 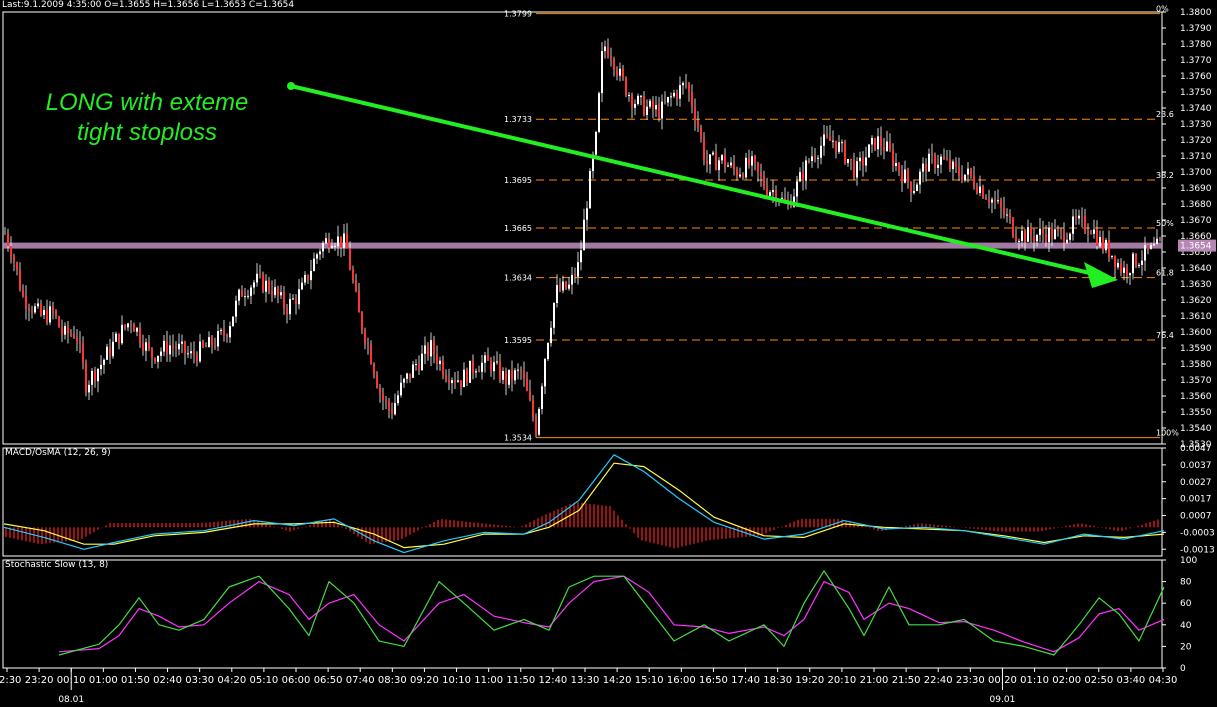 What do you see at coordinates (1196, 247) in the screenshot?
I see `current-price-label: 1.3654` at bounding box center [1196, 247].